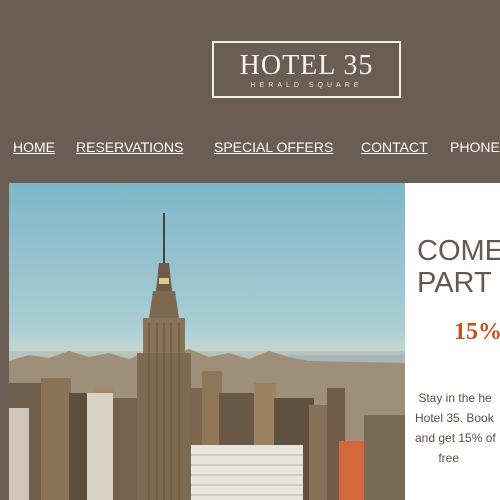  Describe the element at coordinates (475, 147) in the screenshot. I see `nav-phone-label: PHONE:` at that location.